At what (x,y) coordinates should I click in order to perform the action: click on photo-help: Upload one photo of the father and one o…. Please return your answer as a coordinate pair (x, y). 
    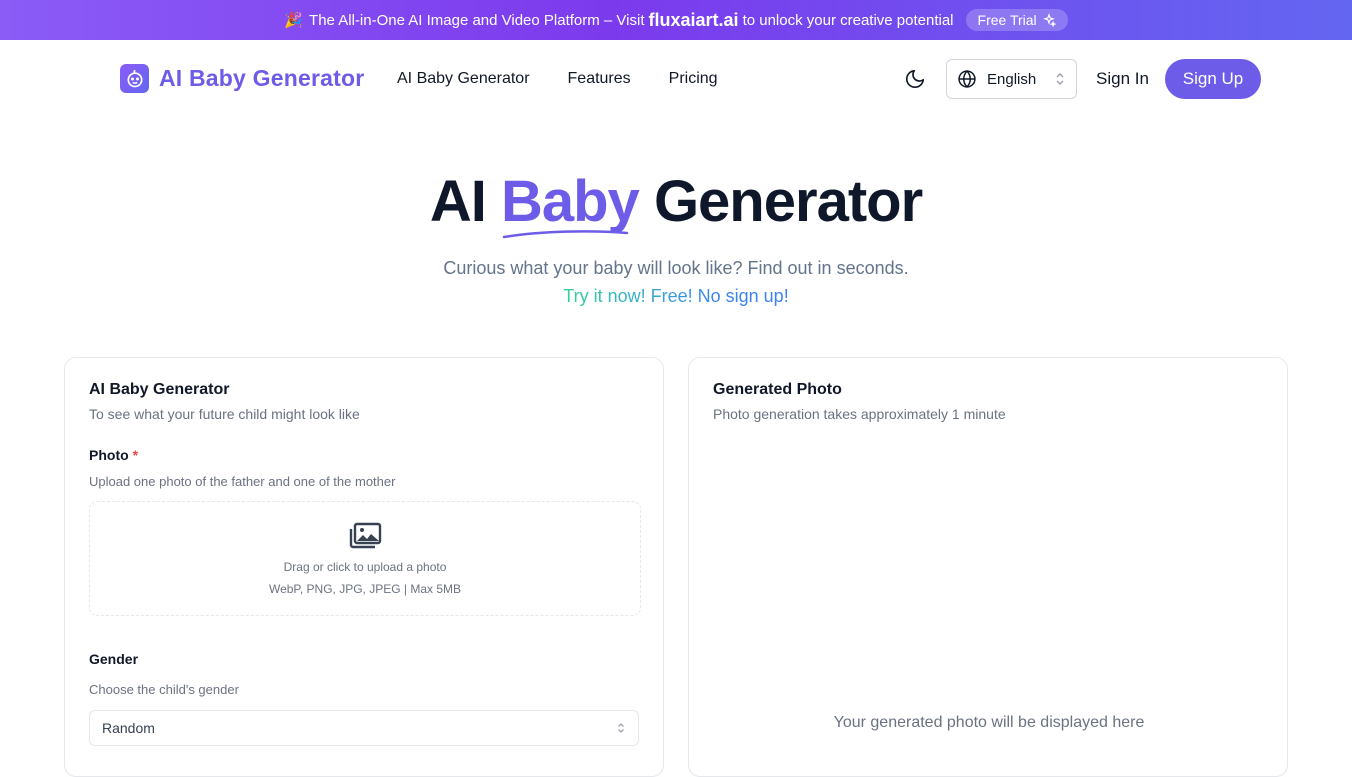
    Looking at the image, I should click on (242, 481).